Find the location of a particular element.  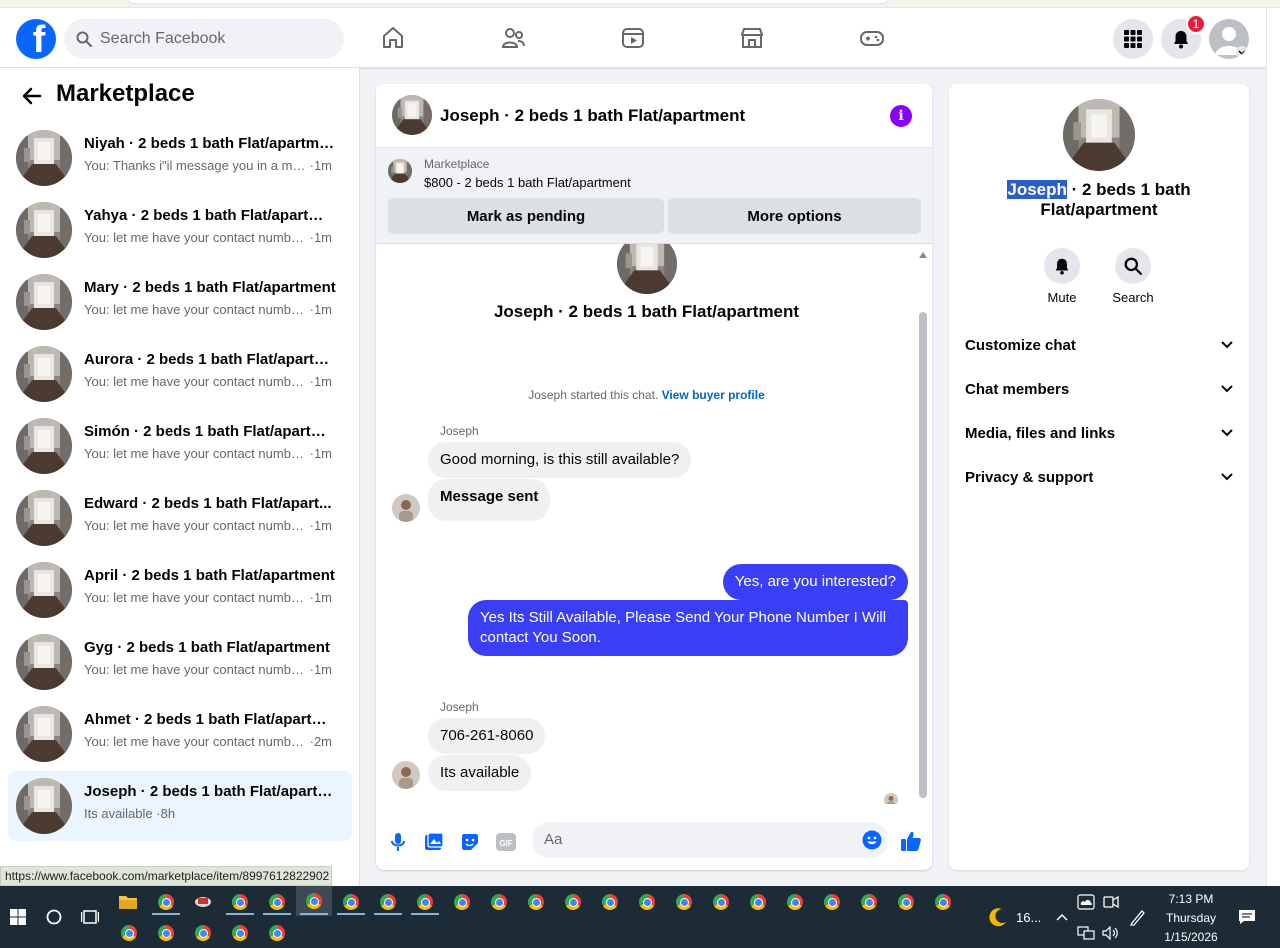

facebook-logo: f is located at coordinates (36, 39).